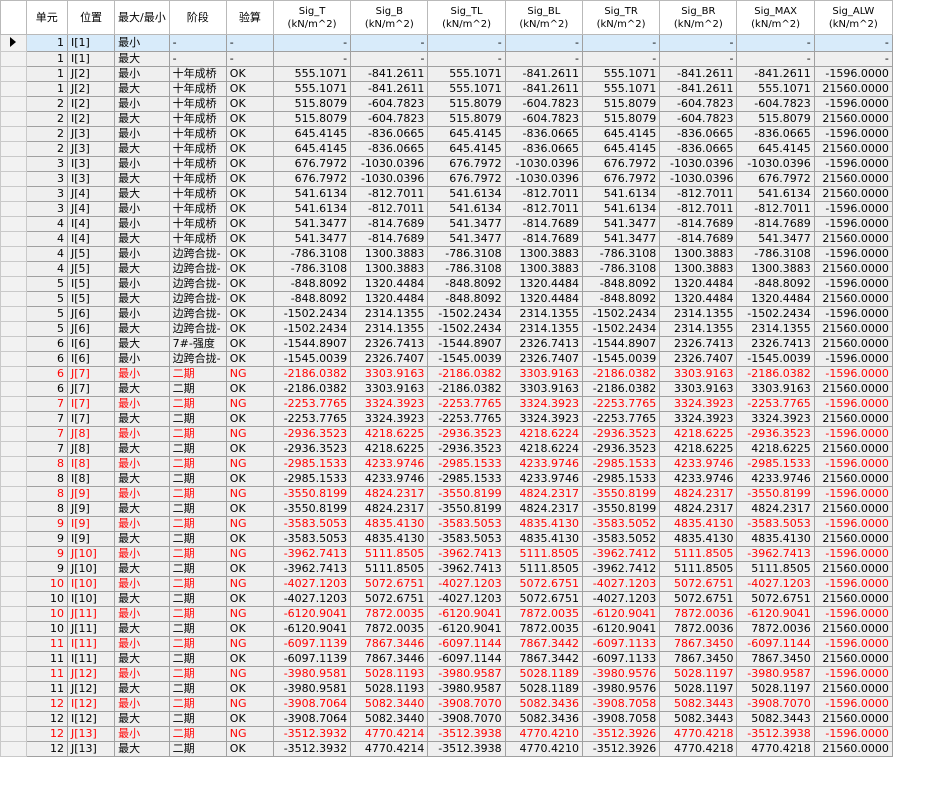  I want to click on cell-position: I[9], so click(91, 539).